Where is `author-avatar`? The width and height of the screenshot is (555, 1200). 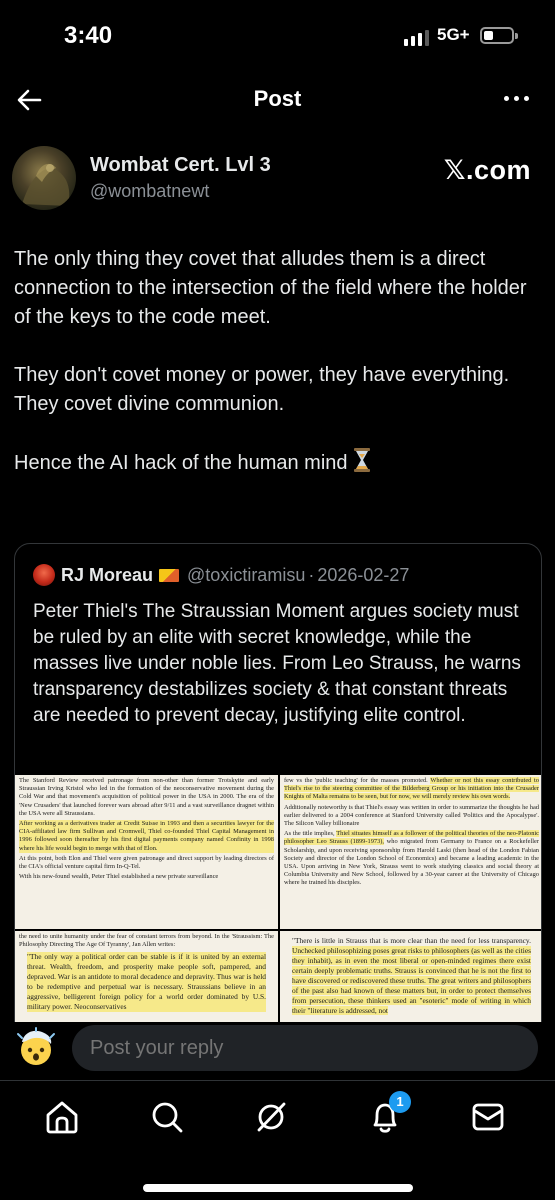 author-avatar is located at coordinates (44, 178).